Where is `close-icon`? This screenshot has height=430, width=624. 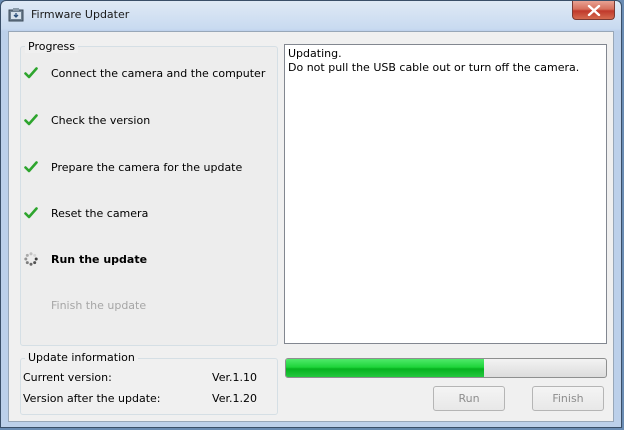 close-icon is located at coordinates (594, 10).